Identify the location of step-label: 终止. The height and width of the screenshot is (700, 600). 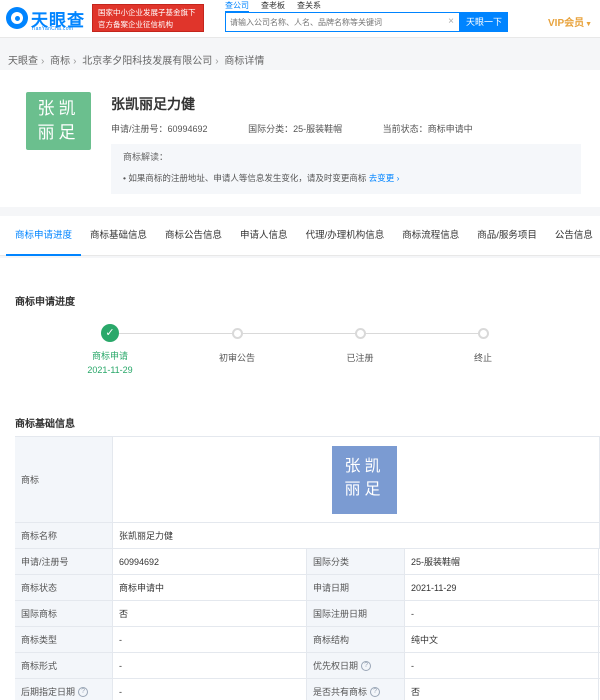
(482, 358).